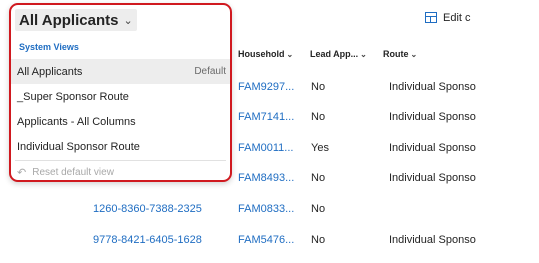 Image resolution: width=539 pixels, height=263 pixels. I want to click on applicant-id-link: 9778-8421-6405-1628, so click(147, 240).